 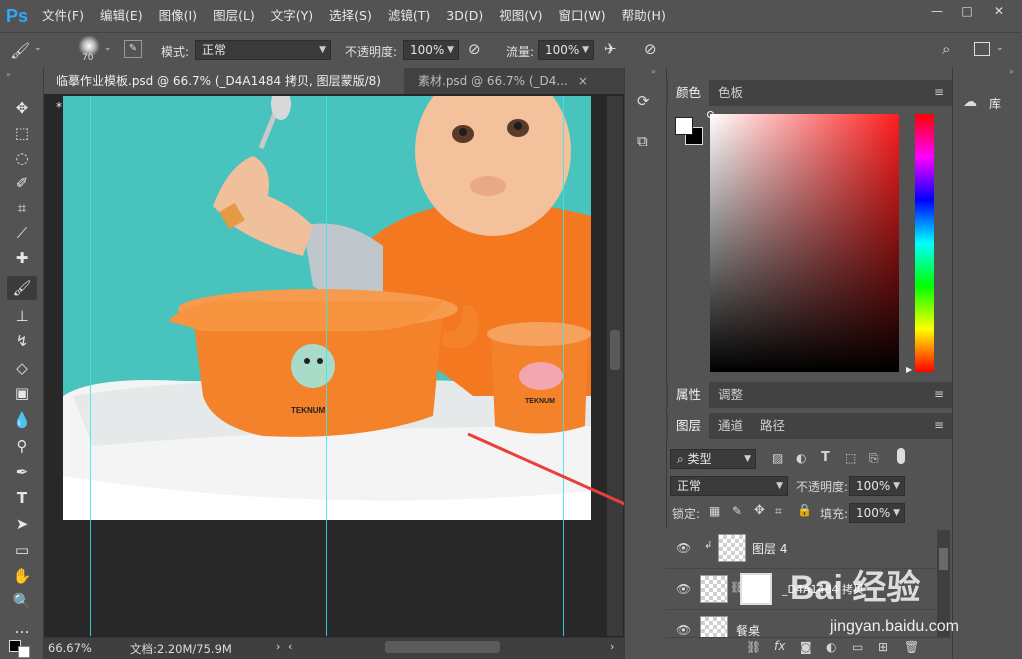 I want to click on marquee-tool-icon: ⬚, so click(x=22, y=133).